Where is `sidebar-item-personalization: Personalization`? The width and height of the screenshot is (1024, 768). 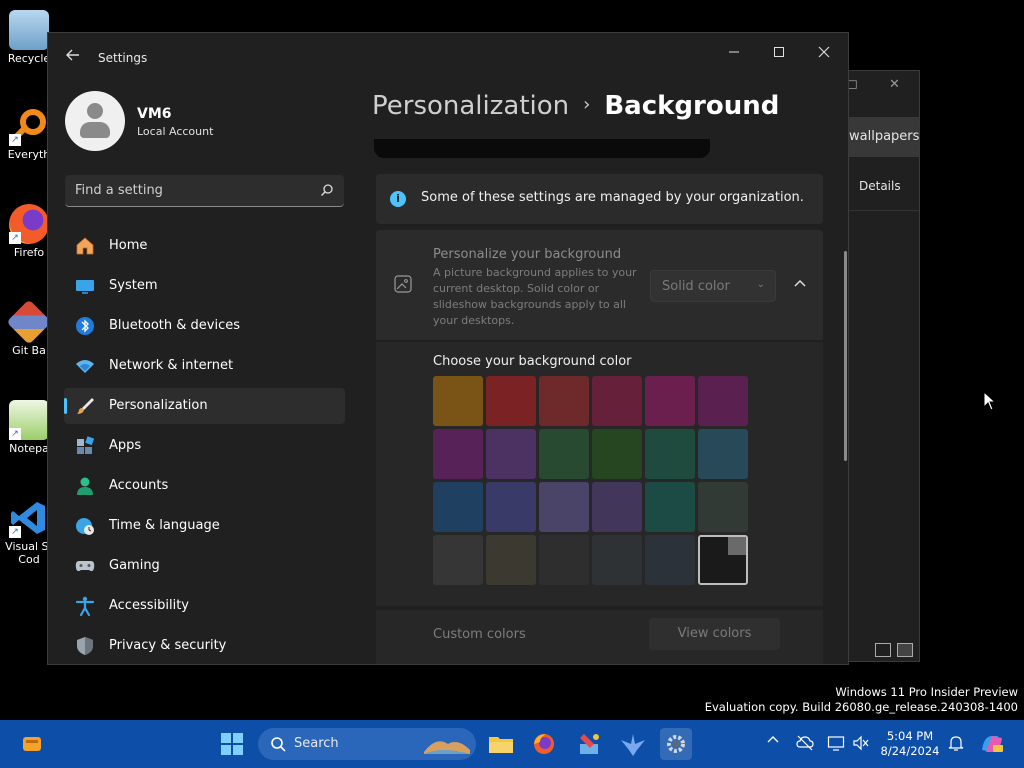 sidebar-item-personalization: Personalization is located at coordinates (204, 406).